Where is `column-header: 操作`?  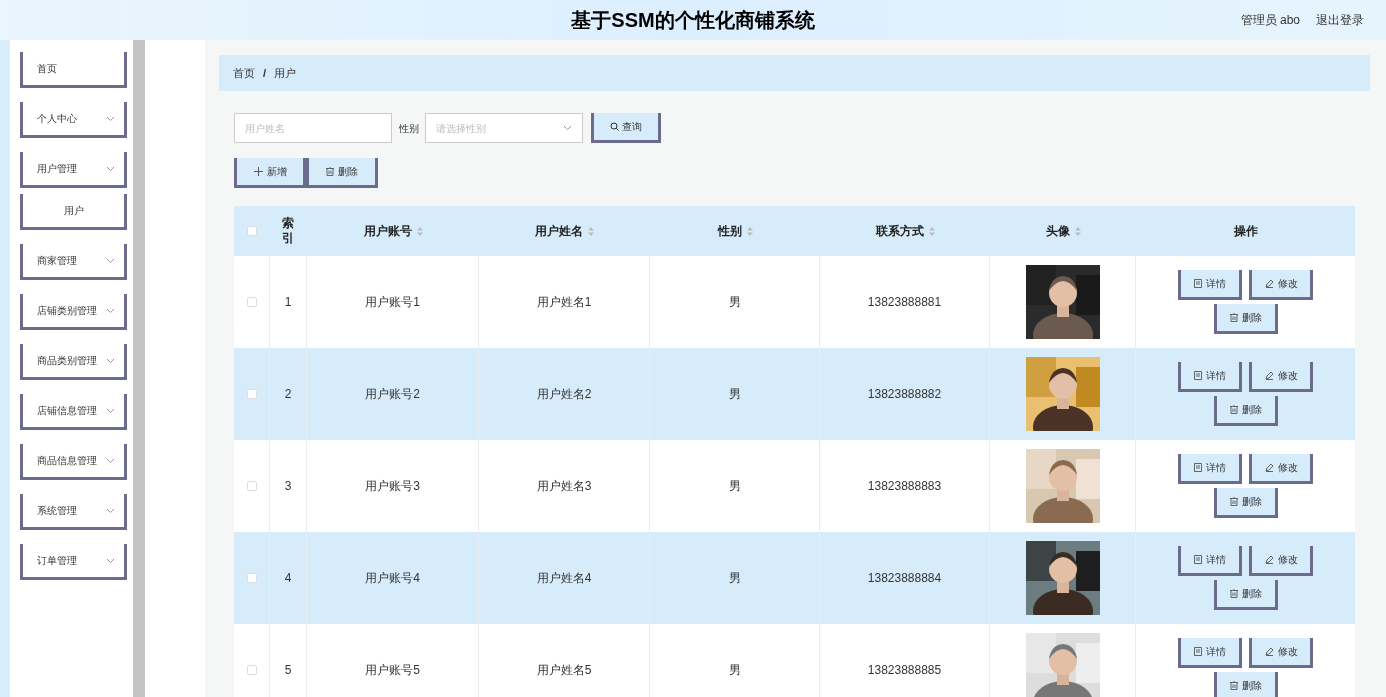 column-header: 操作 is located at coordinates (1245, 231).